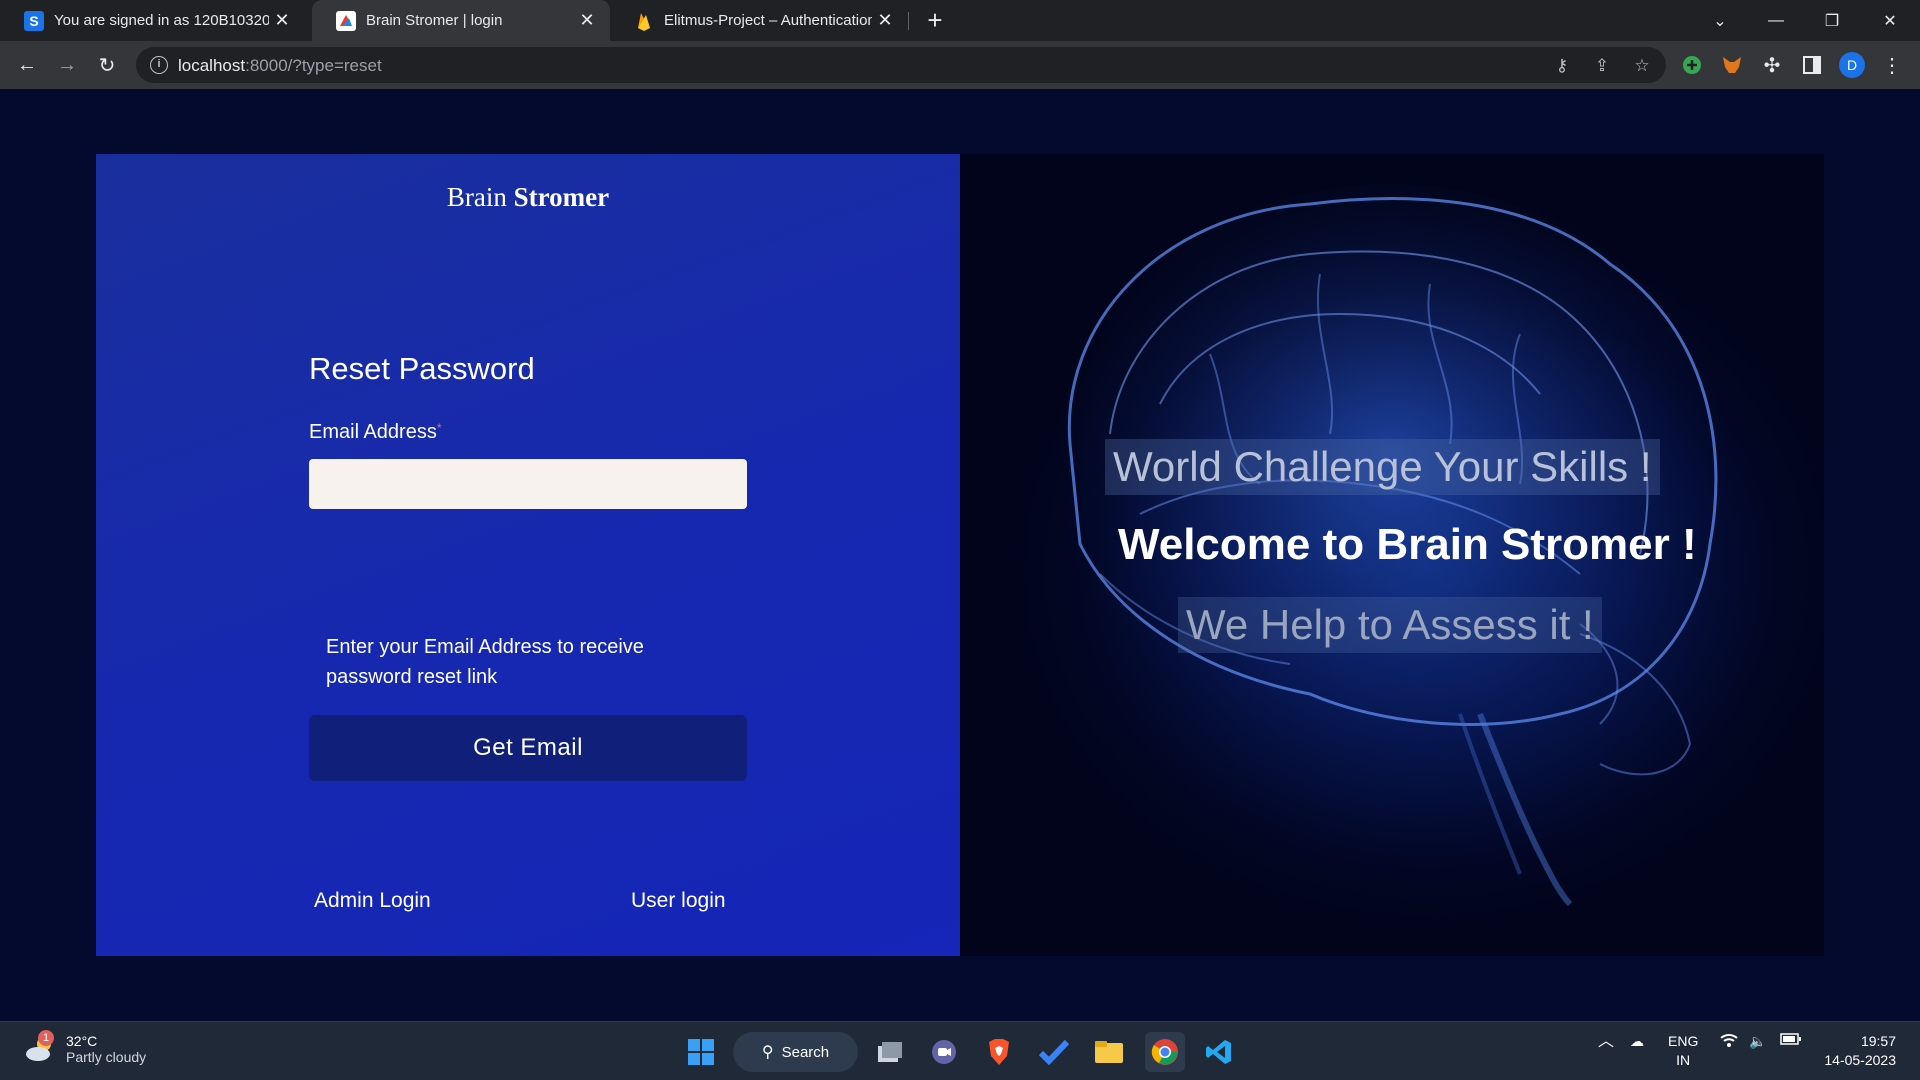  Describe the element at coordinates (1878, 1041) in the screenshot. I see `clock-time: 19:57` at that location.